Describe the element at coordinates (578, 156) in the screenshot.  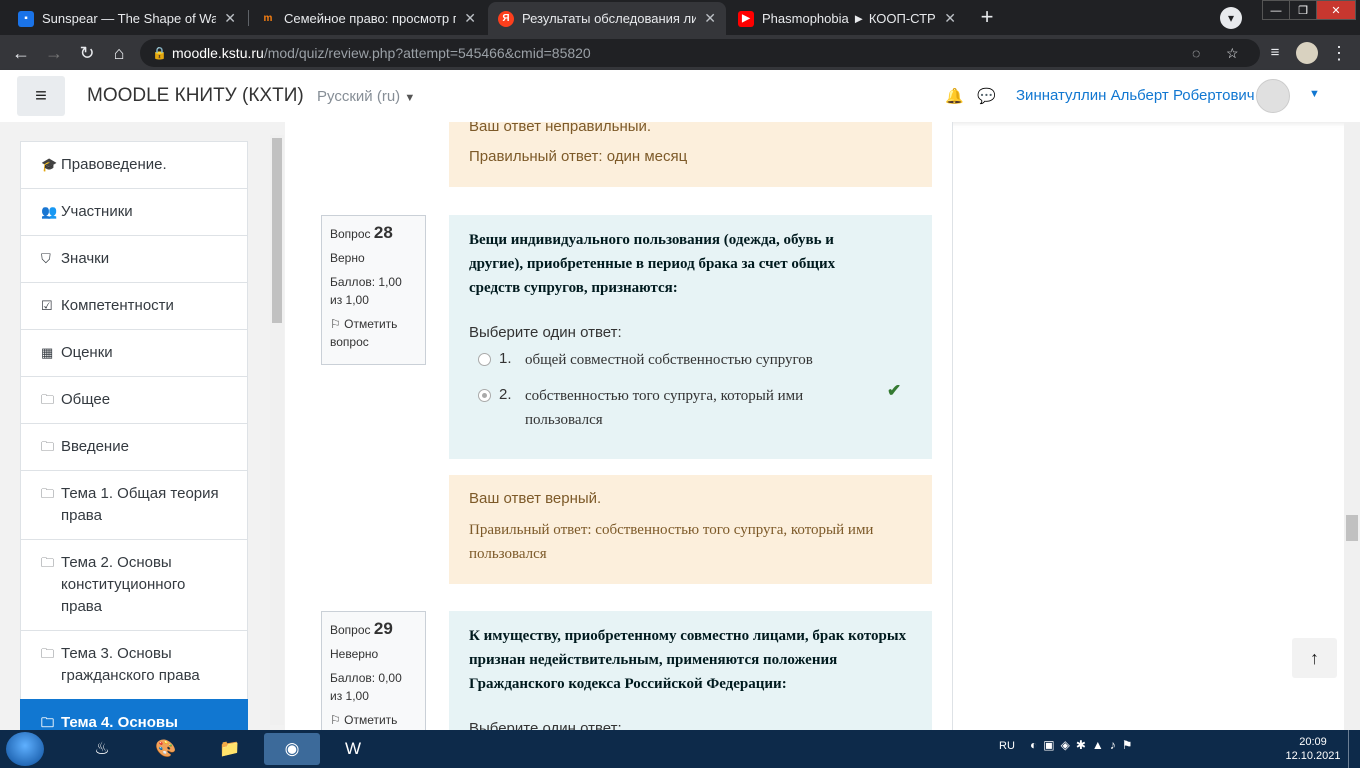
I see `feedback-correct-answer: Правильный ответ: один месяц` at that location.